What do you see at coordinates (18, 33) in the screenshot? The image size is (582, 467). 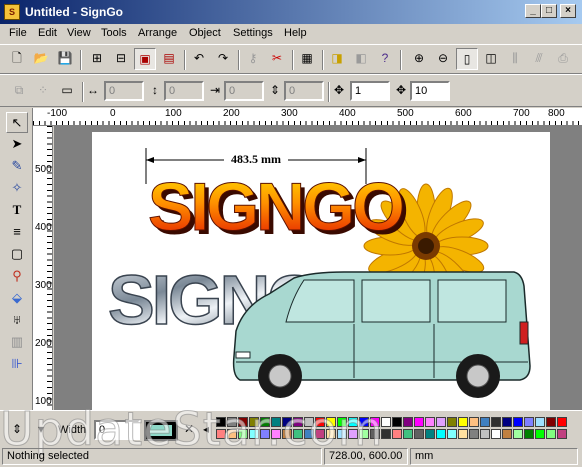 I see `menu-file: File` at bounding box center [18, 33].